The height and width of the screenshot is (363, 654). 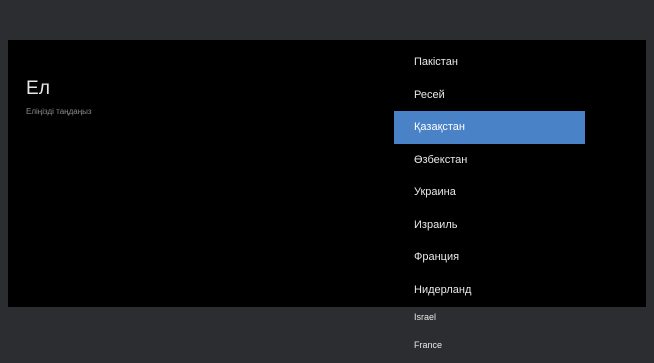 I want to click on country-option-netherlands: Нидерланд, so click(x=489, y=290).